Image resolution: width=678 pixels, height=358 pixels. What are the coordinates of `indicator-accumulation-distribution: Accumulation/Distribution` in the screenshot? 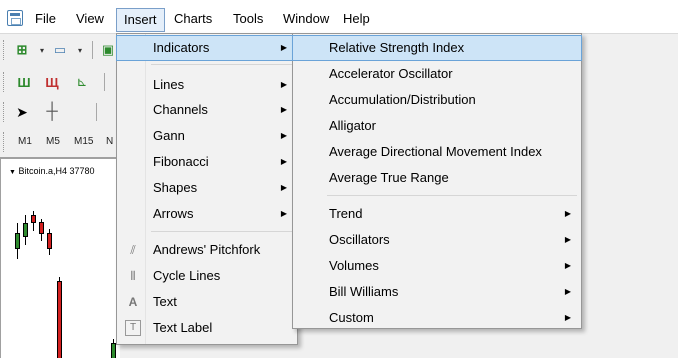 It's located at (437, 100).